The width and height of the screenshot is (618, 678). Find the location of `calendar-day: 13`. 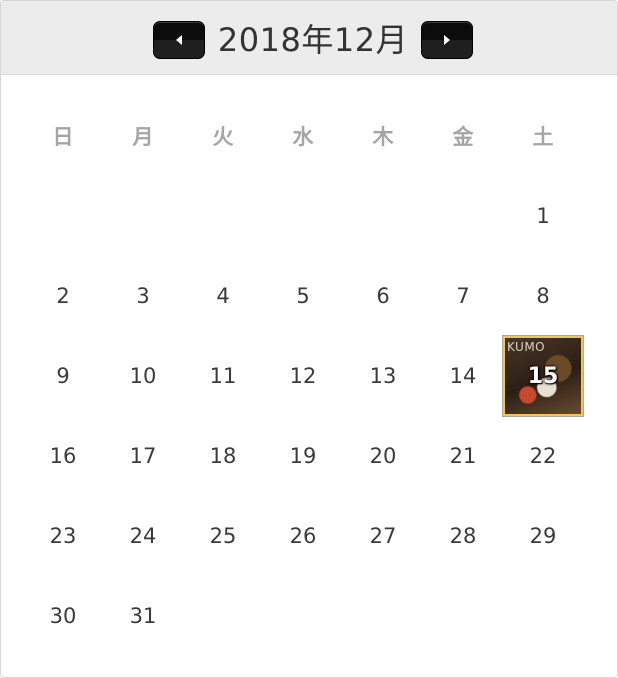

calendar-day: 13 is located at coordinates (383, 376).